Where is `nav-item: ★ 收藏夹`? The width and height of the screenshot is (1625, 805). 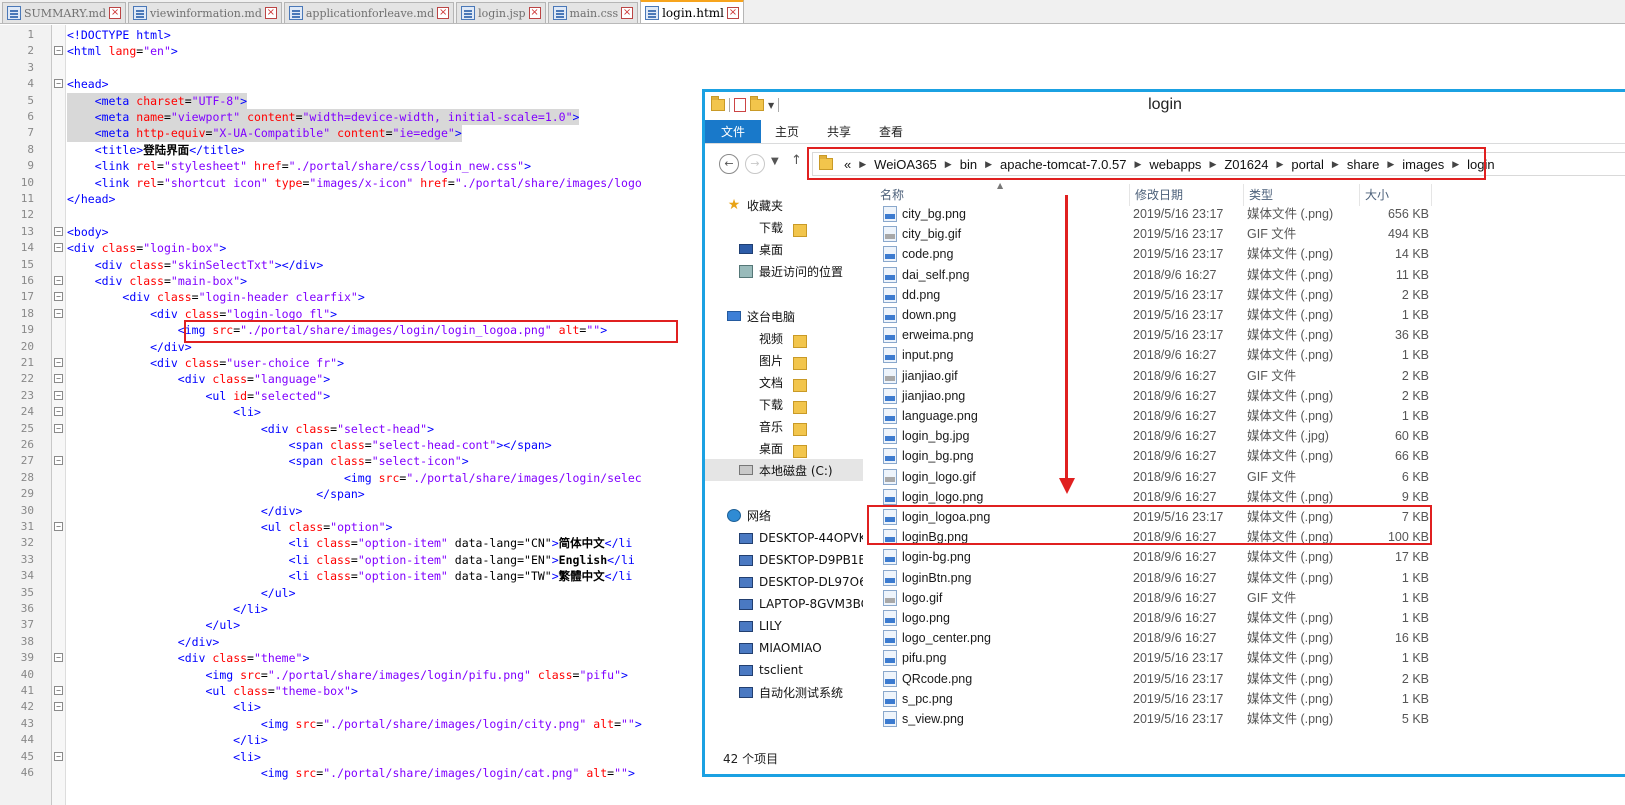
nav-item: ★ 收藏夹 is located at coordinates (784, 205).